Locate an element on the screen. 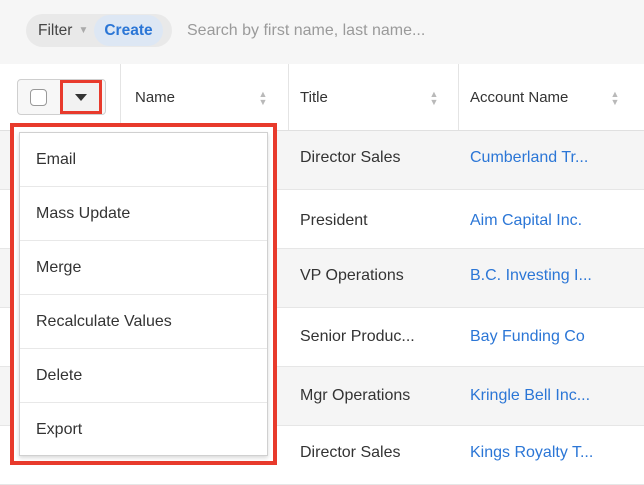 The height and width of the screenshot is (485, 644). cell-account-link: Bay Funding Co is located at coordinates (527, 337).